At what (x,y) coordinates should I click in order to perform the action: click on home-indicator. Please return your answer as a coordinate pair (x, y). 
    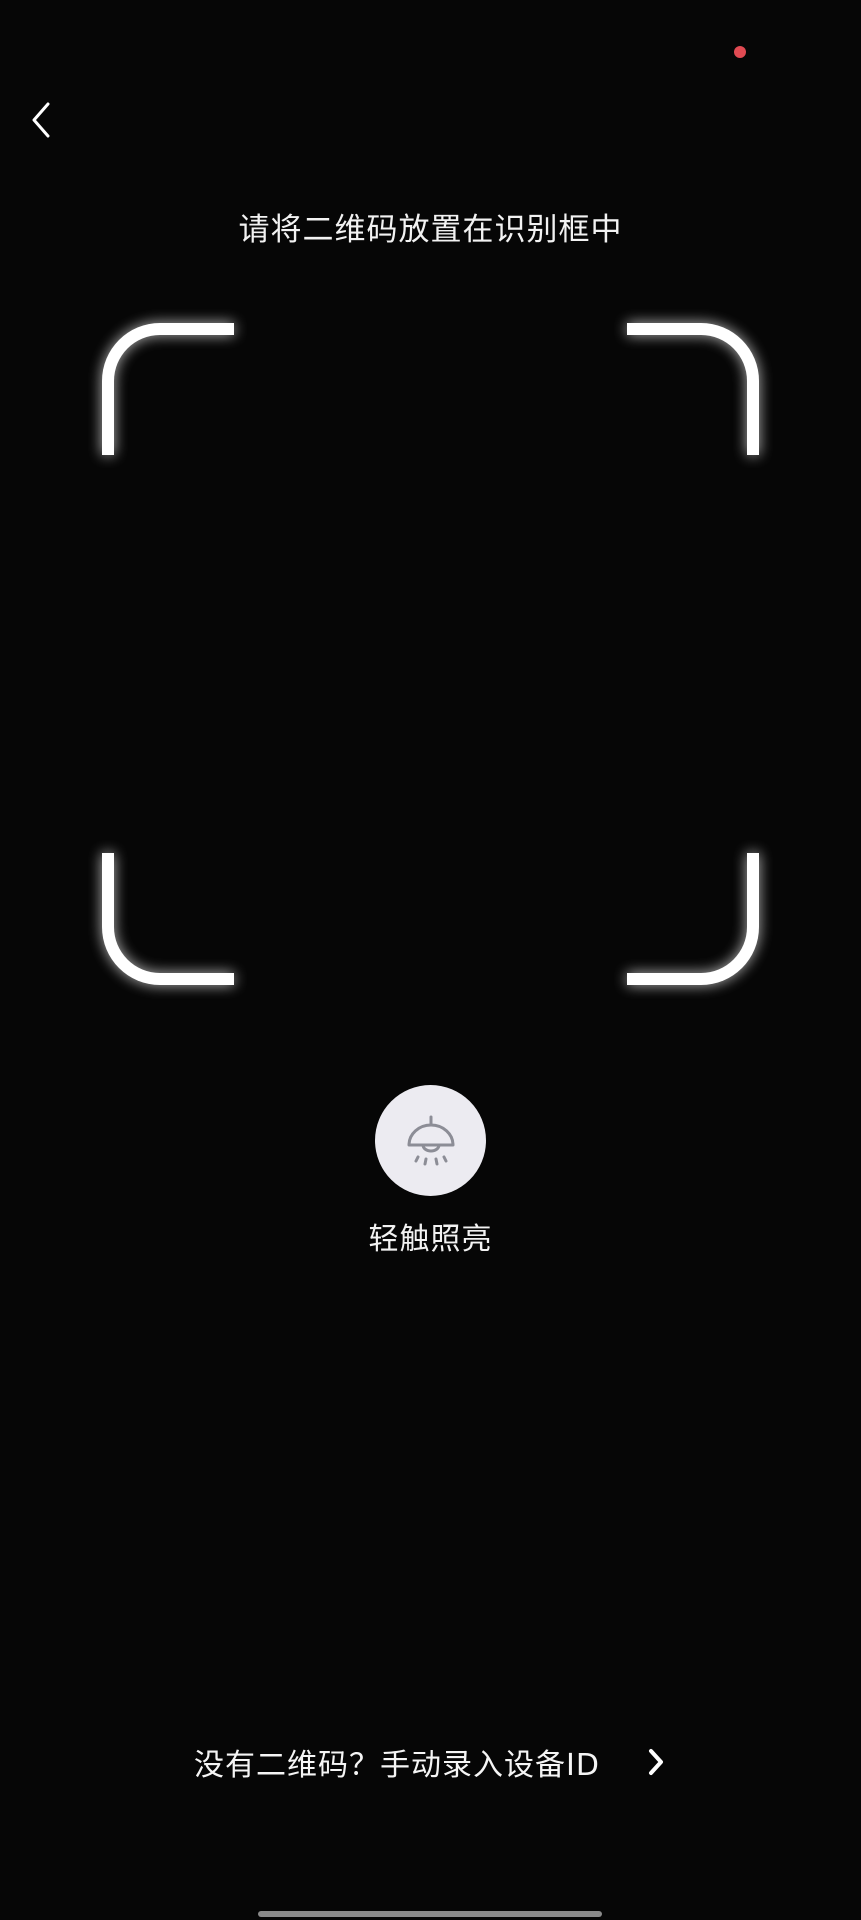
    Looking at the image, I should click on (430, 1914).